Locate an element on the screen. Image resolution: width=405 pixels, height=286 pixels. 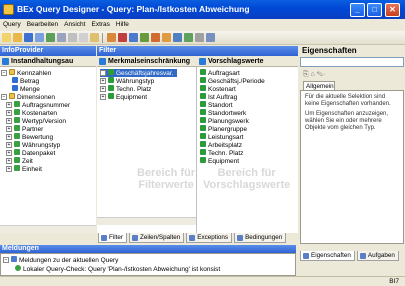
tree-node-dimensionen: − Dimensionen is located at coordinates (28, 97).